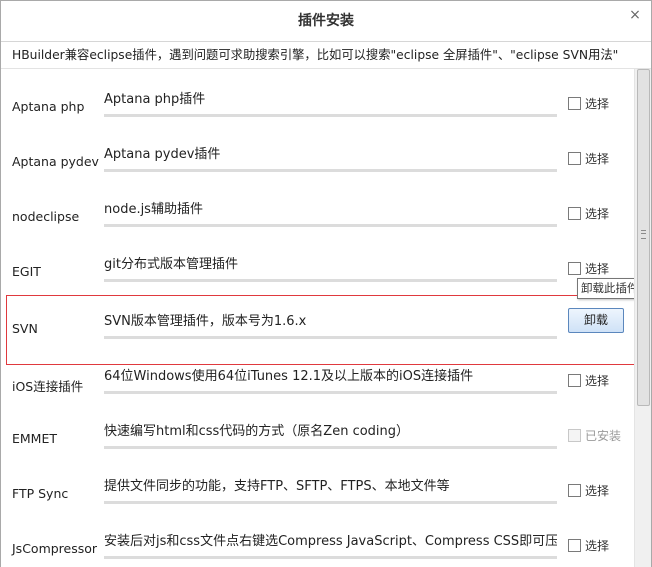 This screenshot has height=567, width=652. I want to click on plugin-row-nodeclipse: nodeclipse node.js辅助插件 选择, so click(318, 206).